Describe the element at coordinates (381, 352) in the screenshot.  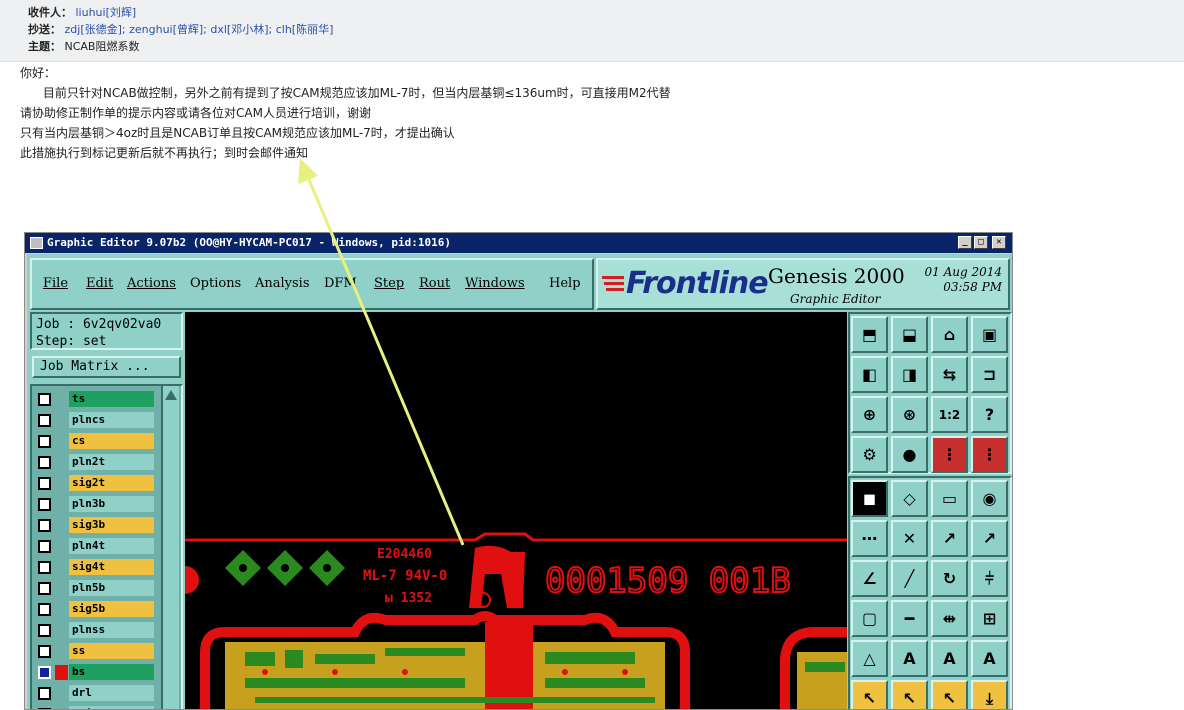
I see `annotation-arrow` at that location.